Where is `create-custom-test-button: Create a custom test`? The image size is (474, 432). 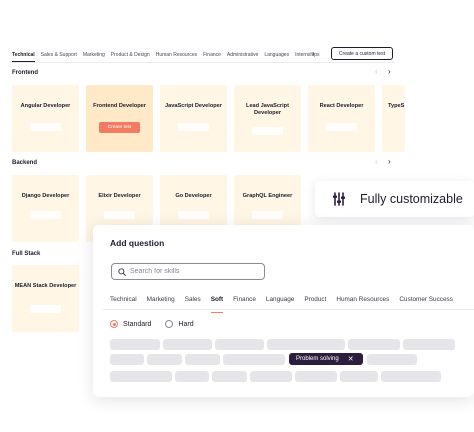 create-custom-test-button: Create a custom test is located at coordinates (362, 53).